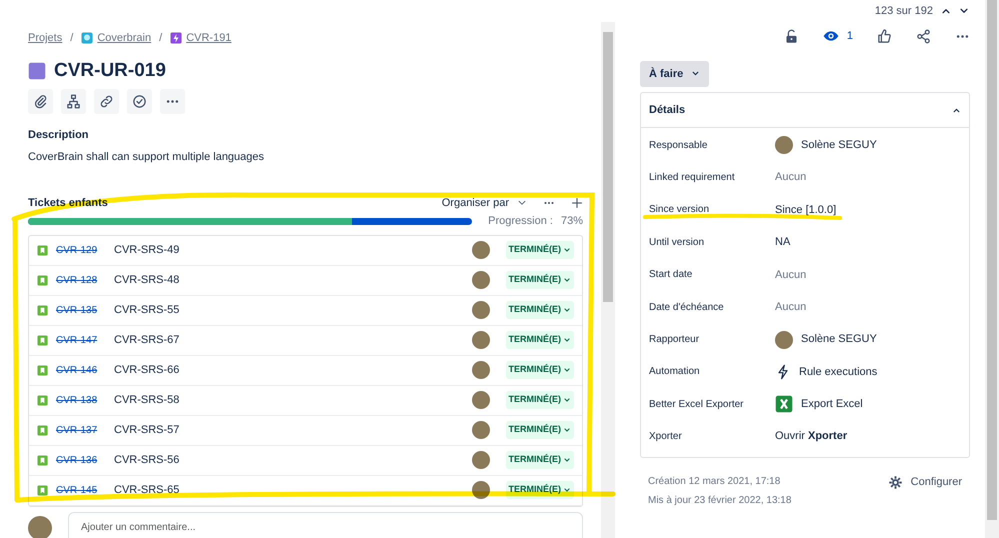 The width and height of the screenshot is (999, 538). Describe the element at coordinates (571, 221) in the screenshot. I see `progress-value: 73%` at that location.